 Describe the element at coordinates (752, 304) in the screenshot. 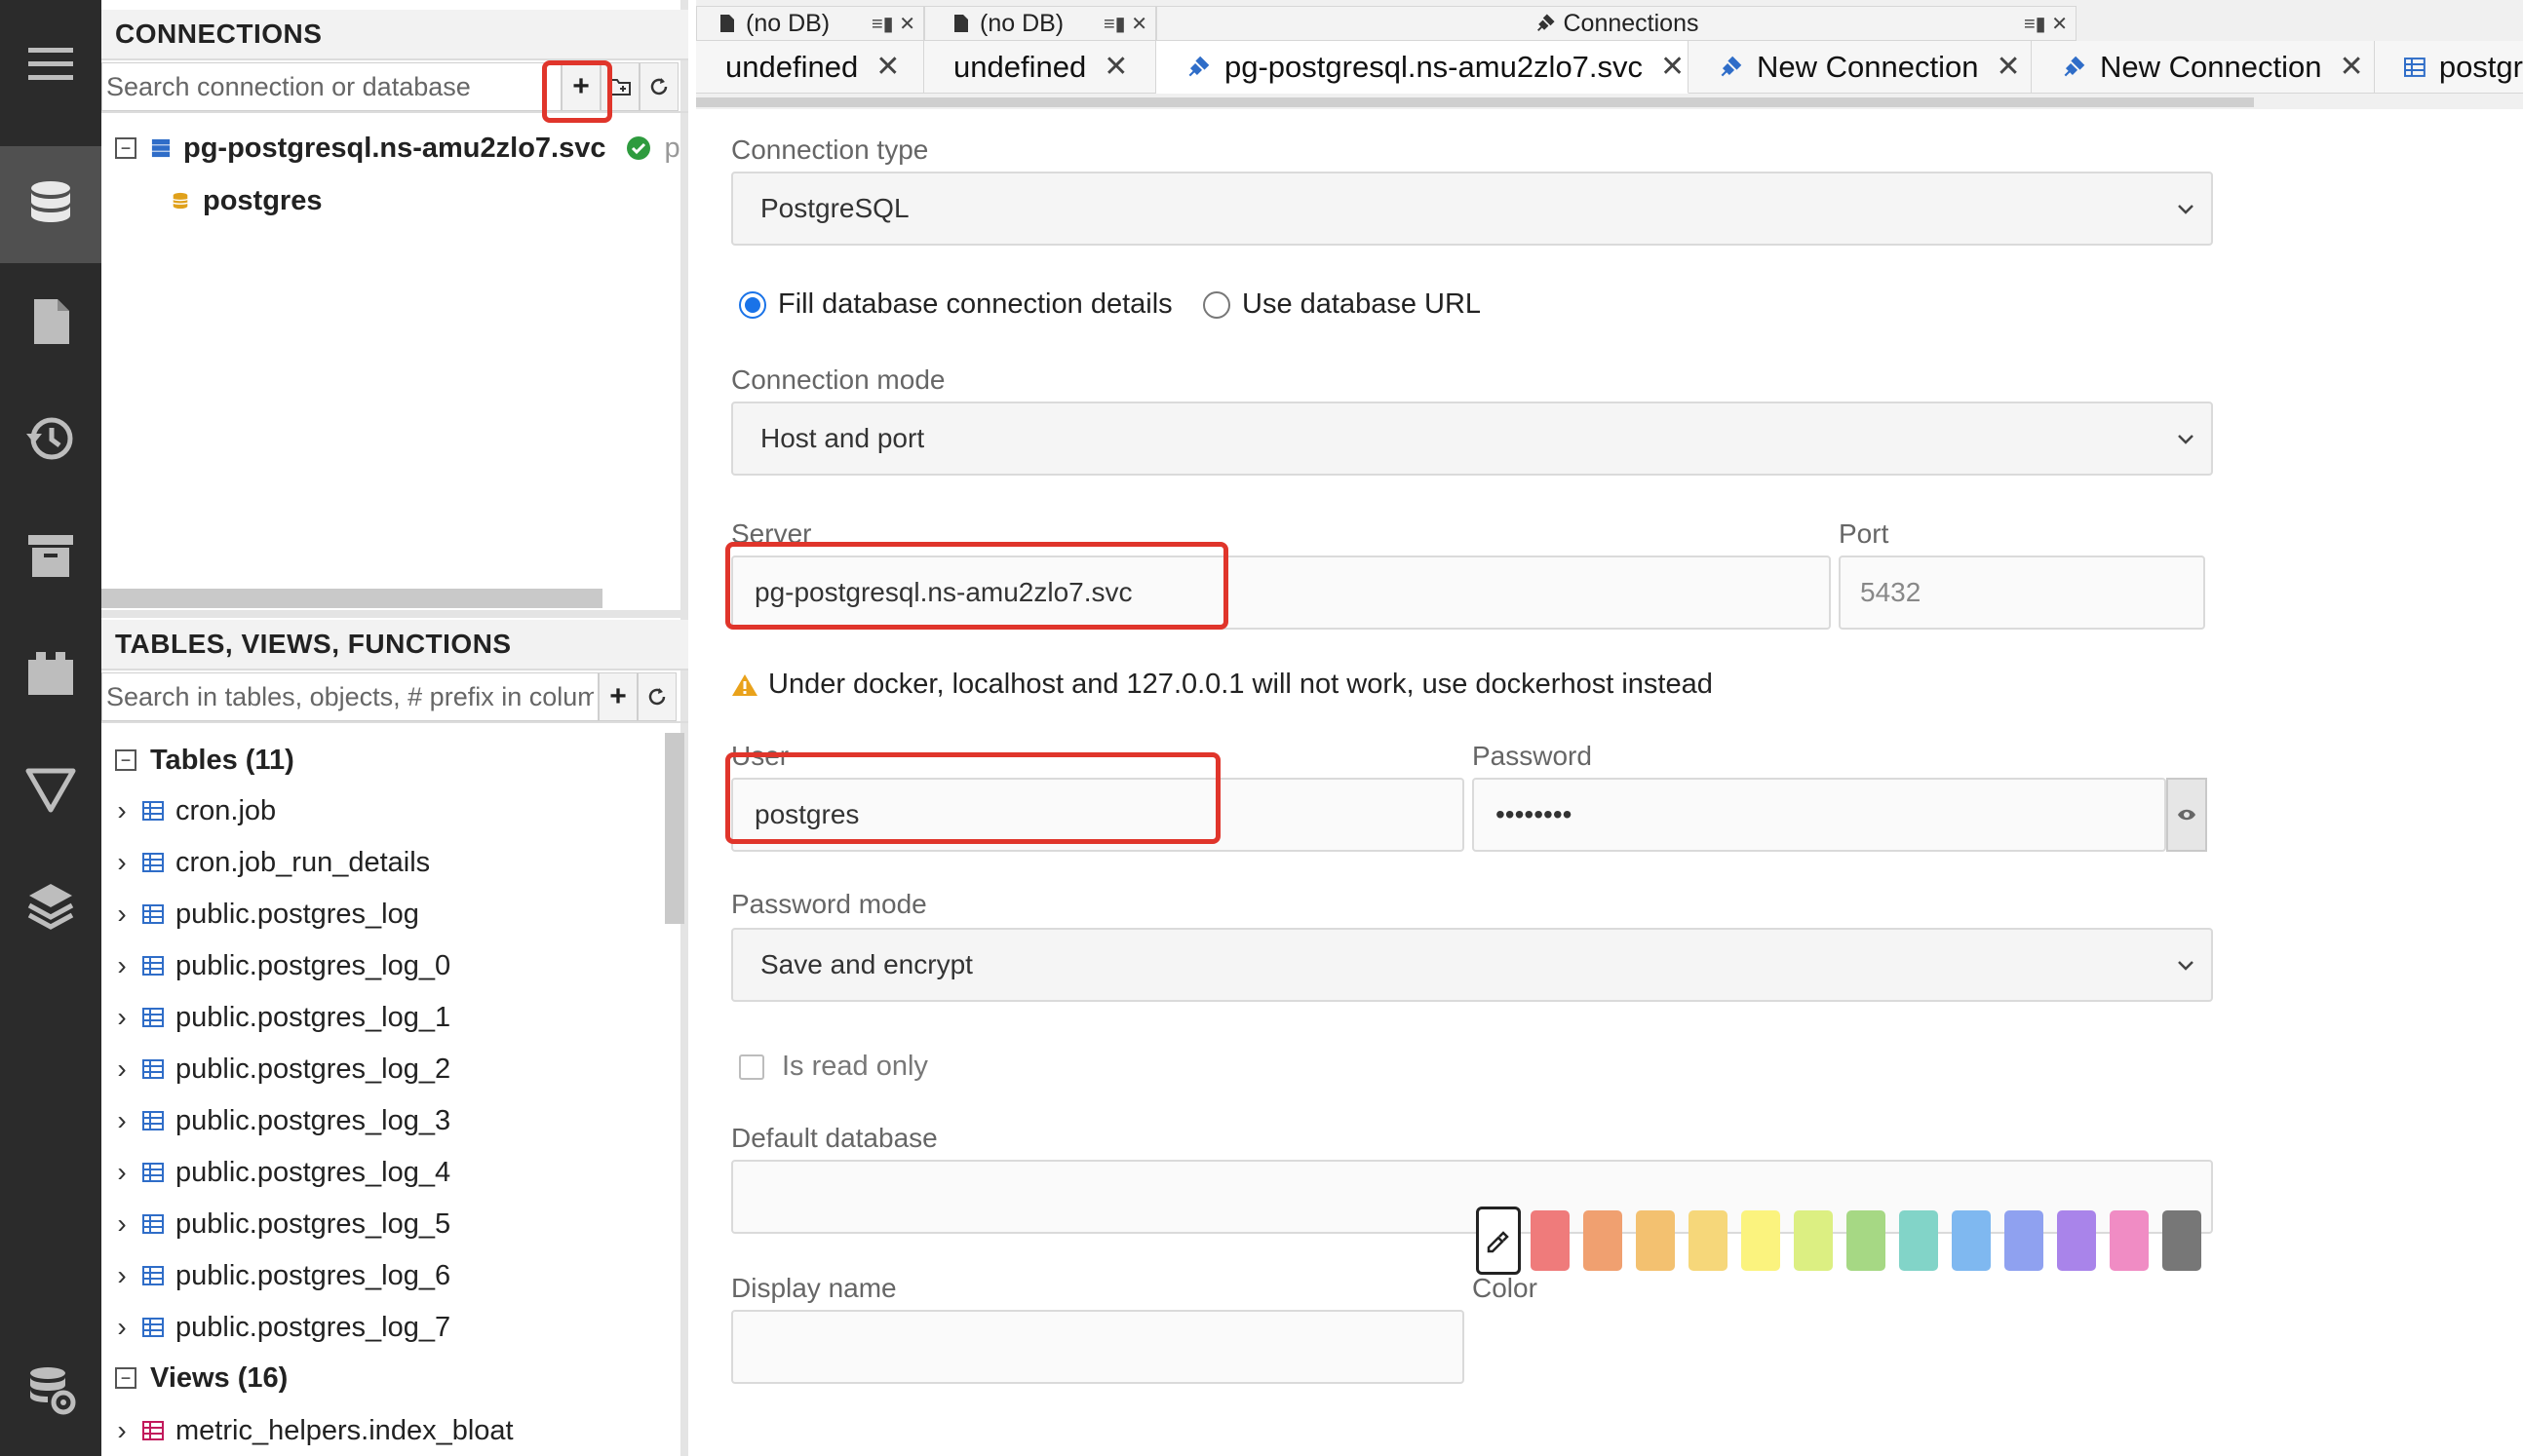

I see `radio-selected` at that location.